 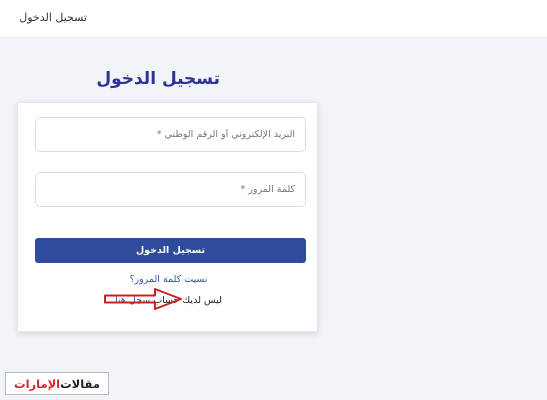 What do you see at coordinates (273, 19) in the screenshot?
I see `top-bar: تسجيل الدخول` at bounding box center [273, 19].